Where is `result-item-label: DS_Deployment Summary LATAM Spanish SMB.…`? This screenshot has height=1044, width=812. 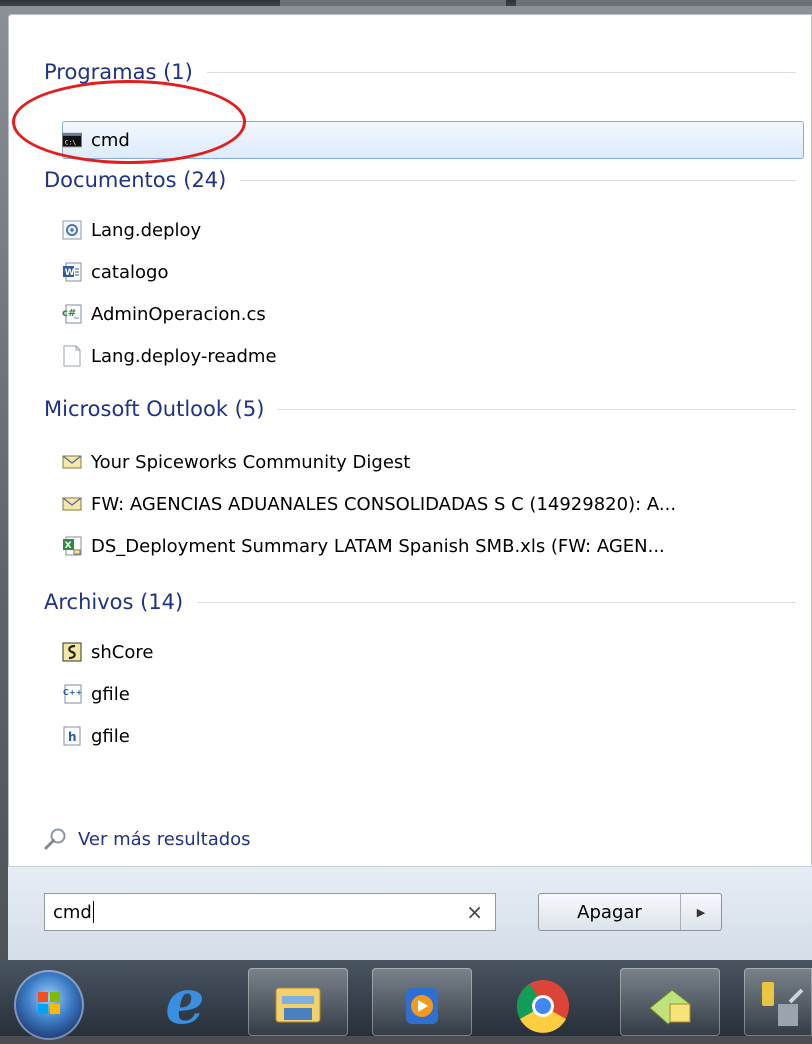
result-item-label: DS_Deployment Summary LATAM Spanish SMB.… is located at coordinates (378, 546).